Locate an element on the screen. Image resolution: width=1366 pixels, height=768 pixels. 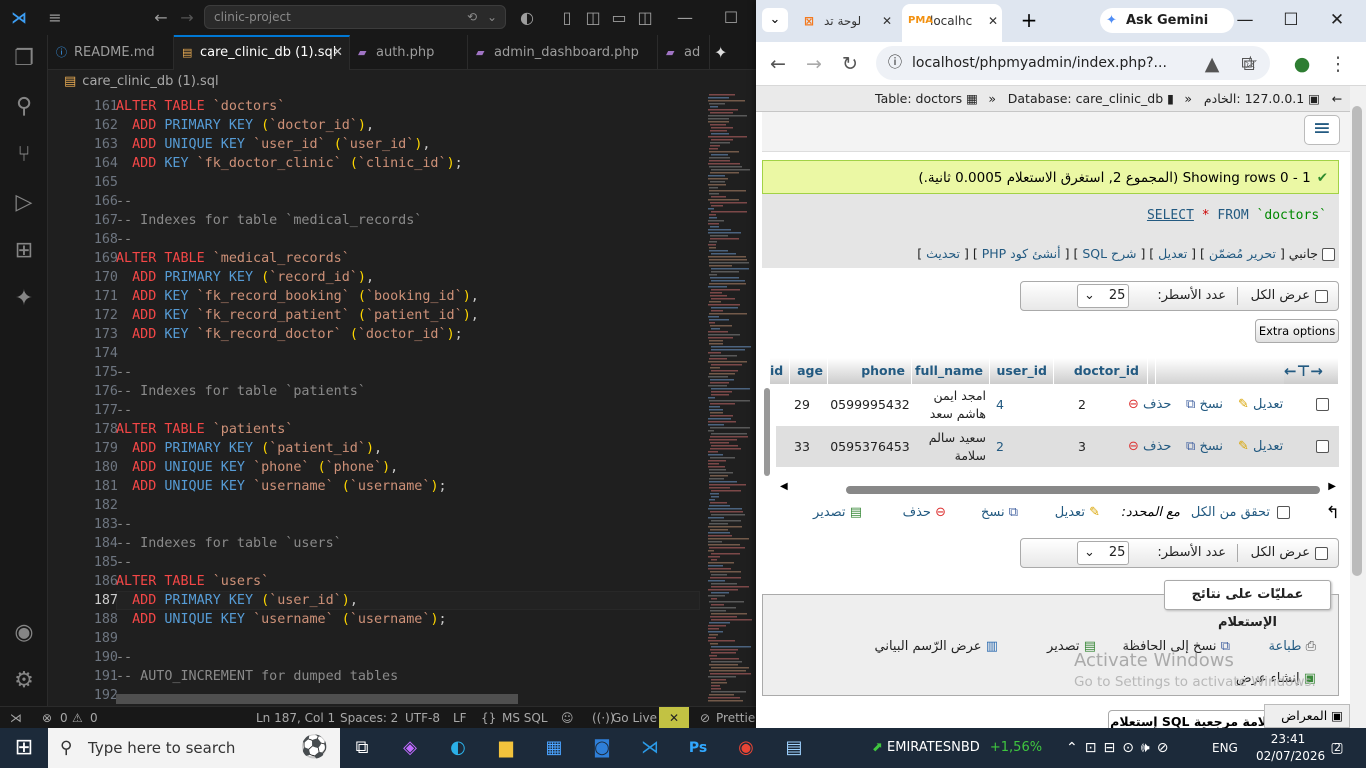
inline-checkbox is located at coordinates (1328, 254).